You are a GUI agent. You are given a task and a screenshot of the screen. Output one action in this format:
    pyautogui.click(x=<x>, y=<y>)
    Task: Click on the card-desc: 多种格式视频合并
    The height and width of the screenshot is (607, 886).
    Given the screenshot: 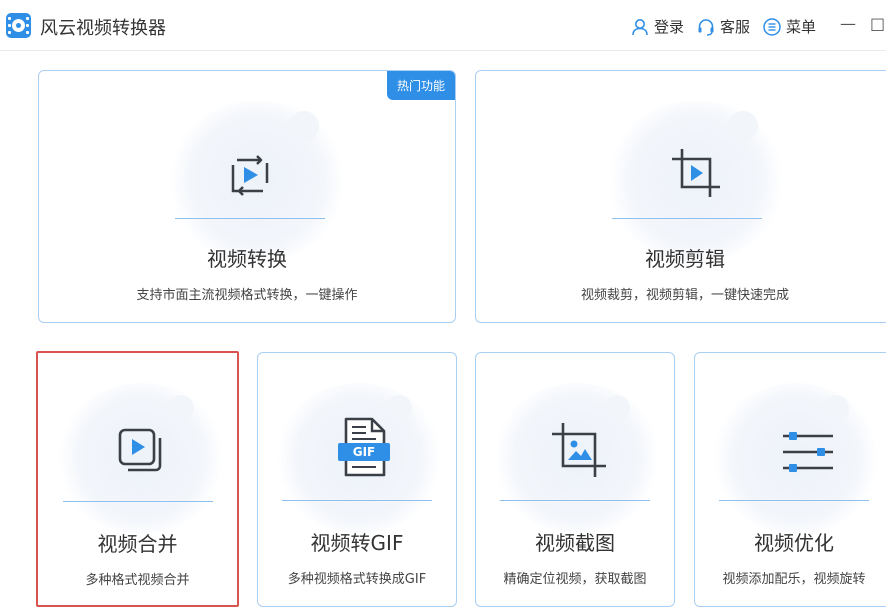 What is the action you would take?
    pyautogui.click(x=137, y=580)
    